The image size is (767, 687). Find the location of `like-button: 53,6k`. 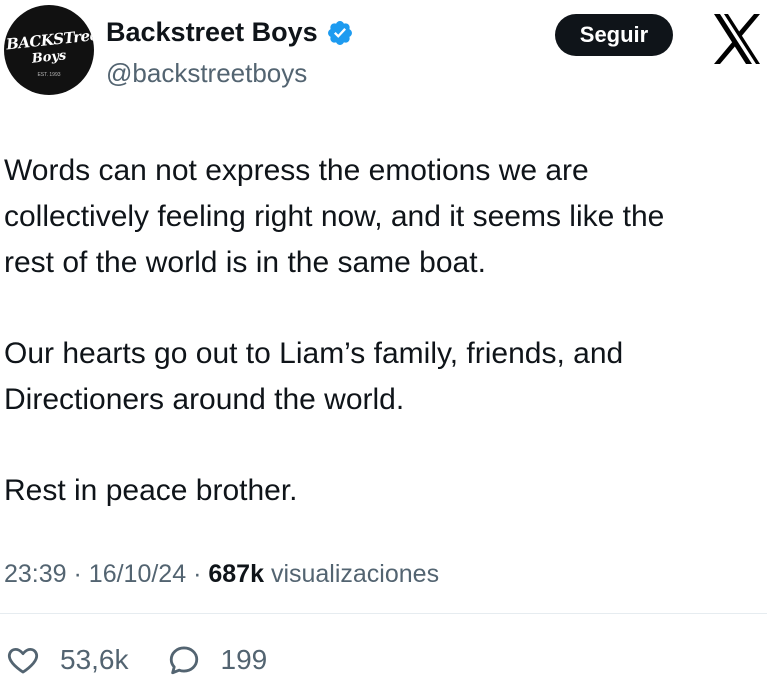

like-button: 53,6k is located at coordinates (67, 660).